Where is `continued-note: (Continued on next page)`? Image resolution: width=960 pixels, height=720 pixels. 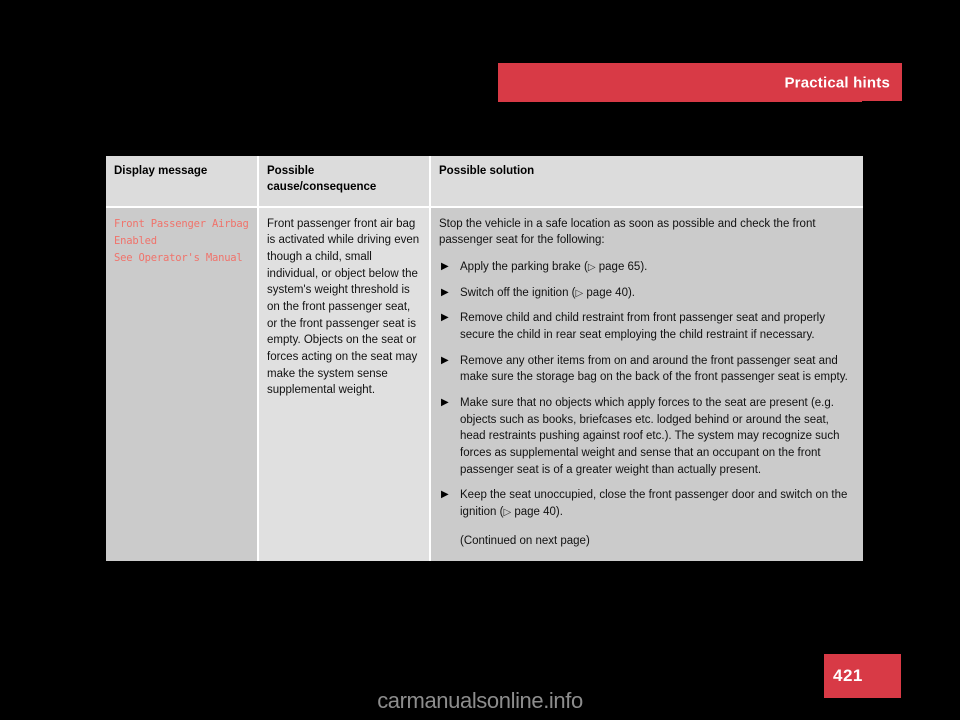
continued-note: (Continued on next page) is located at coordinates (525, 540).